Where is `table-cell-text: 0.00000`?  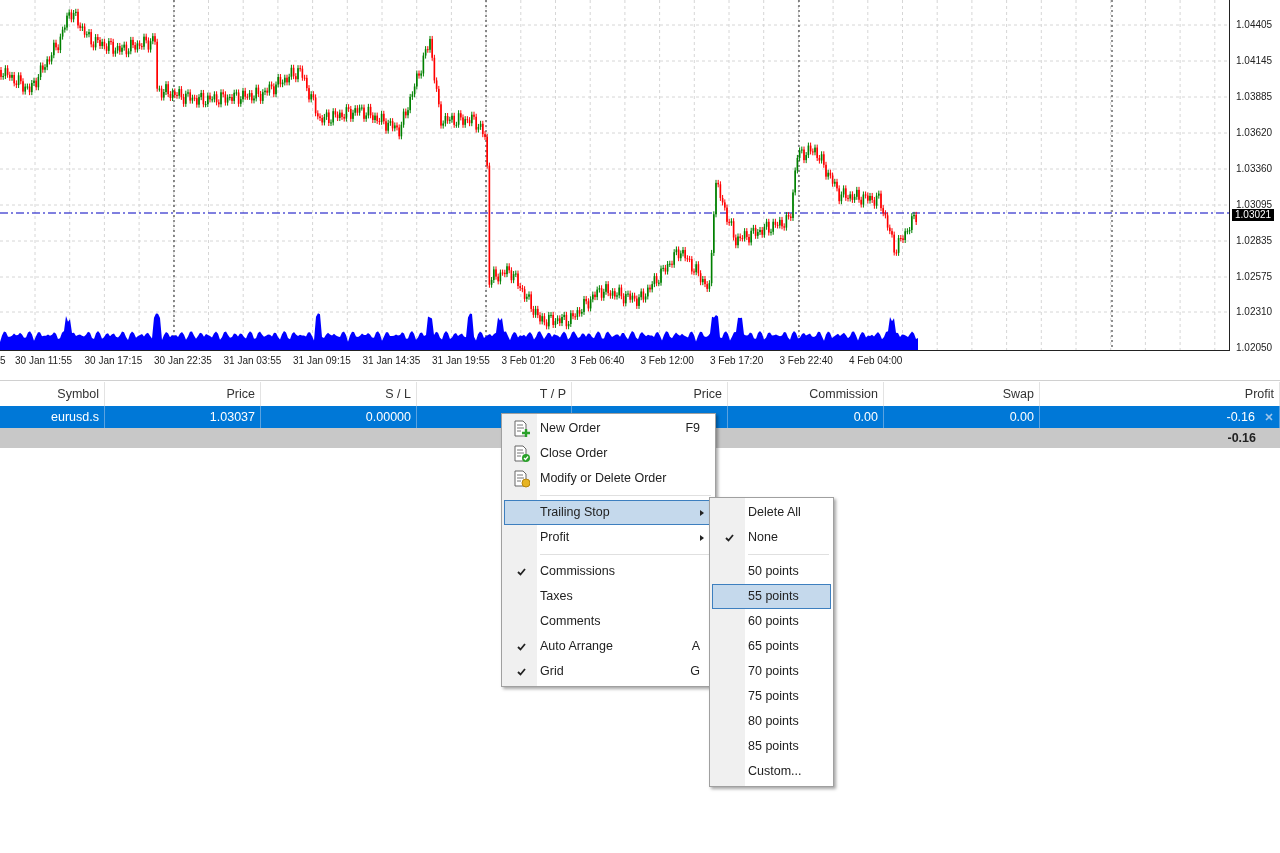 table-cell-text: 0.00000 is located at coordinates (388, 417).